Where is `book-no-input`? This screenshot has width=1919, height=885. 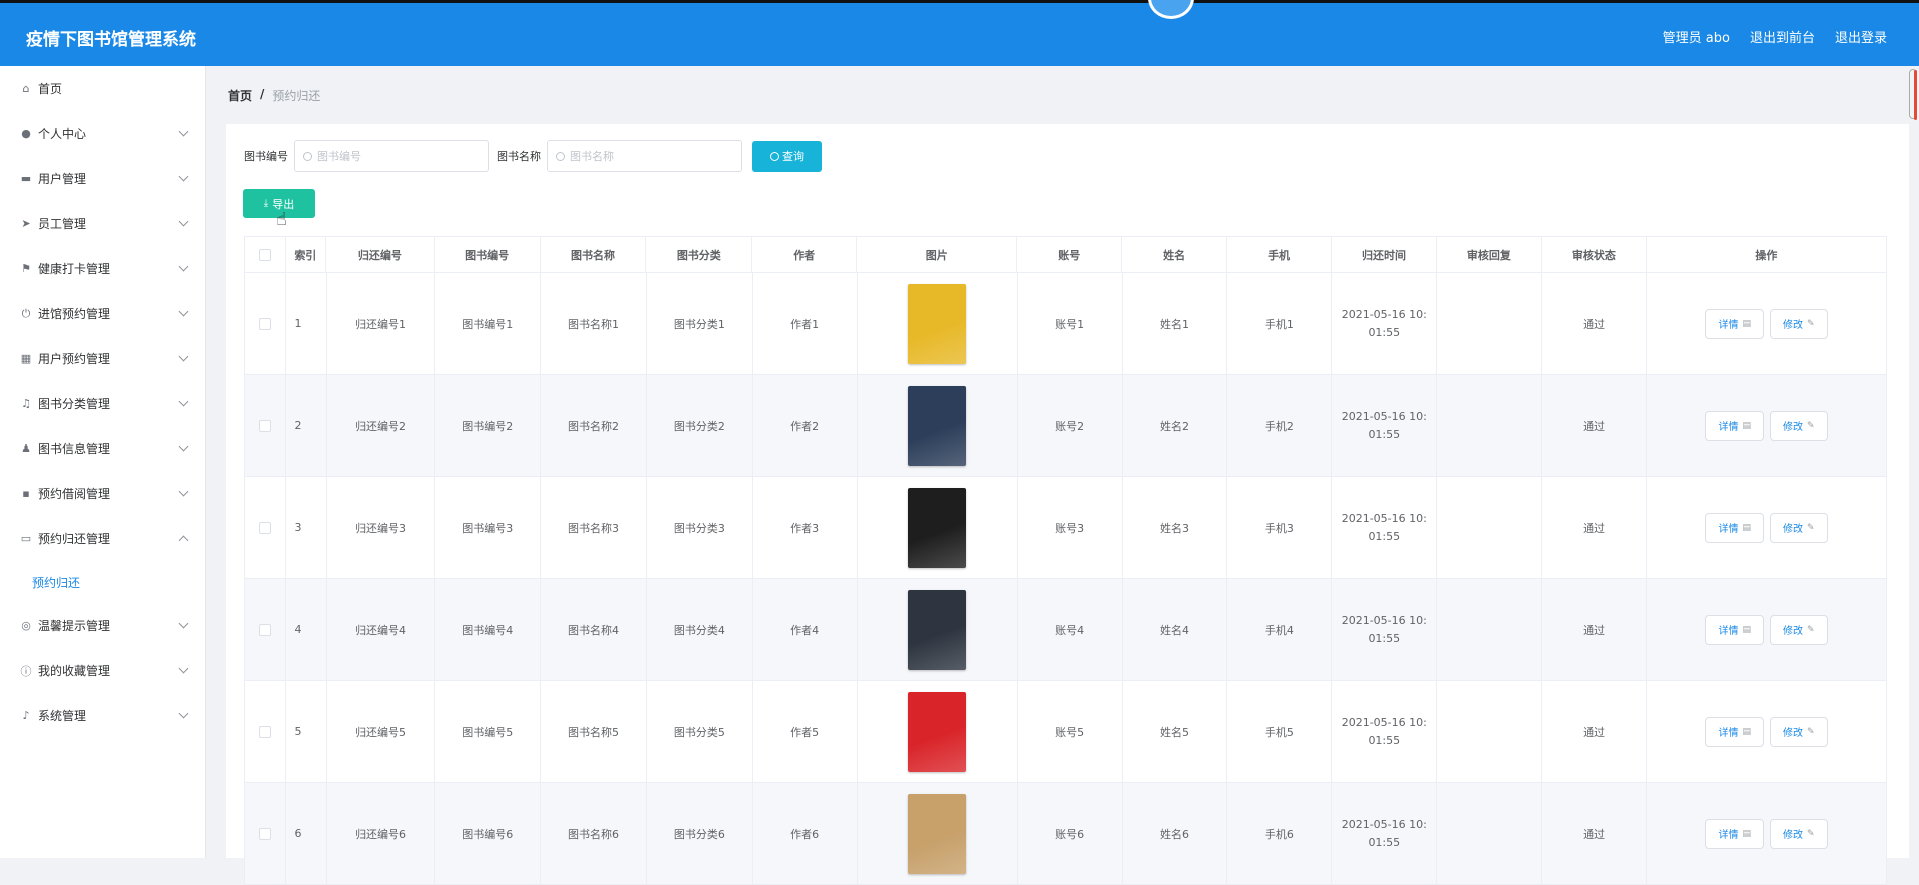
book-no-input is located at coordinates (397, 156).